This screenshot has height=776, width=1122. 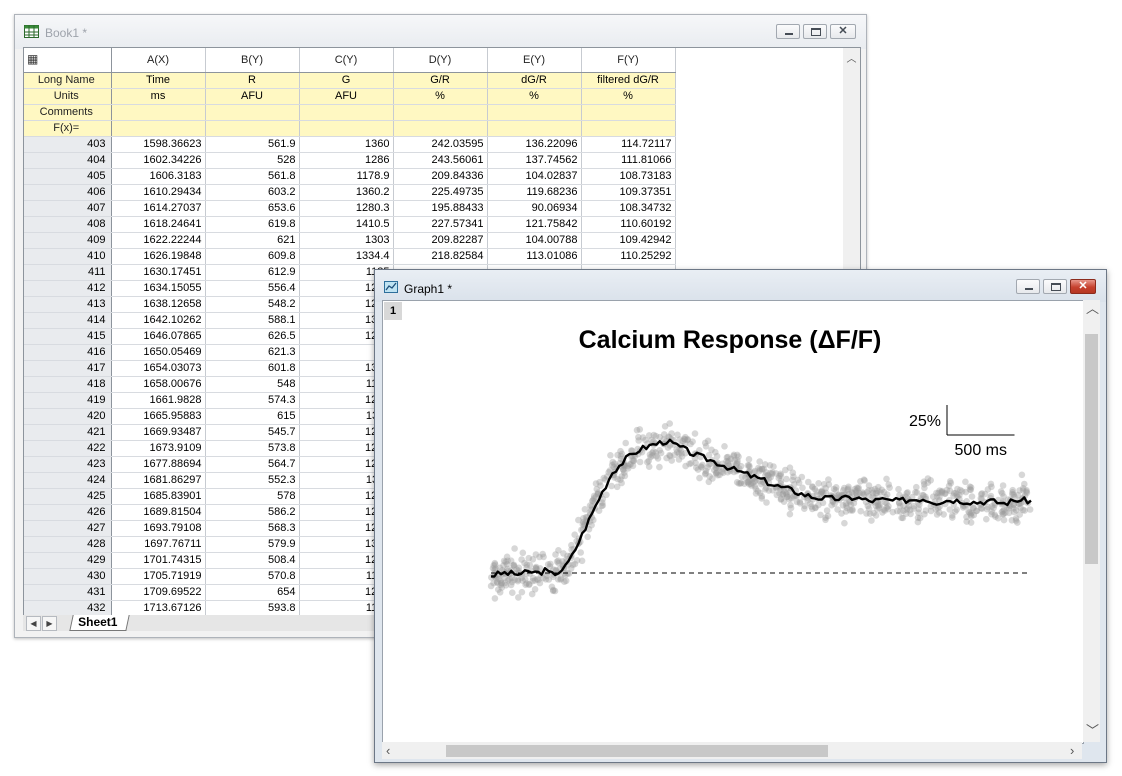 What do you see at coordinates (346, 144) in the screenshot?
I see `data-cell: 1360` at bounding box center [346, 144].